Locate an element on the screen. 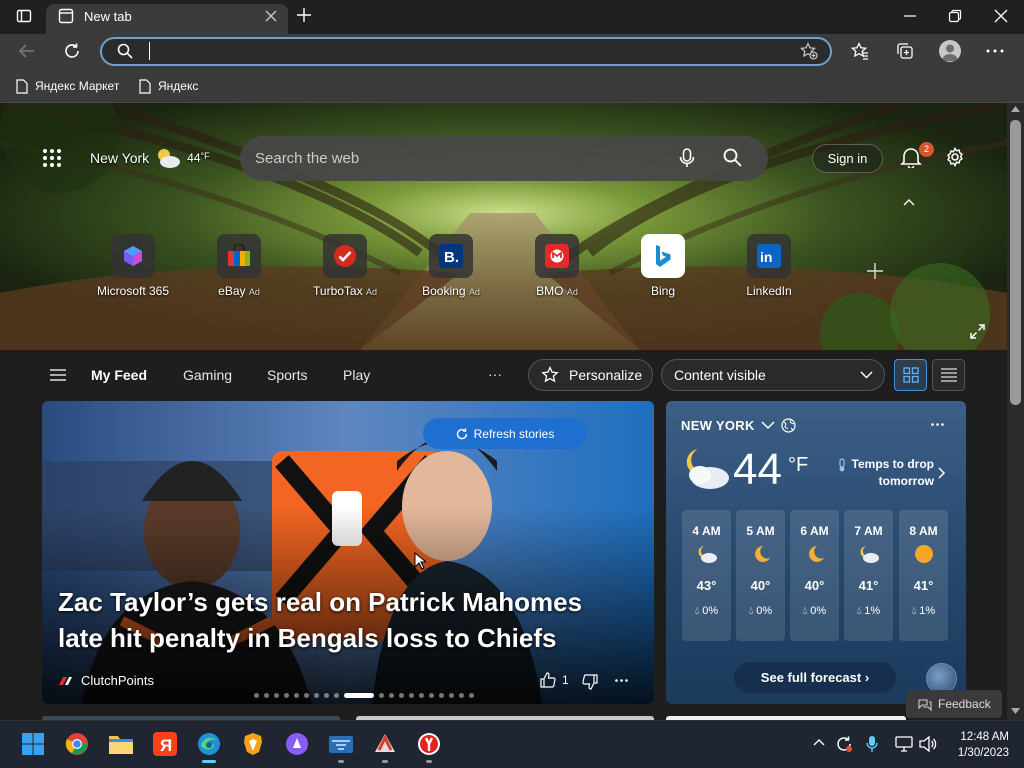 This screenshot has width=1024, height=768. file-explorer-icon is located at coordinates (121, 744).